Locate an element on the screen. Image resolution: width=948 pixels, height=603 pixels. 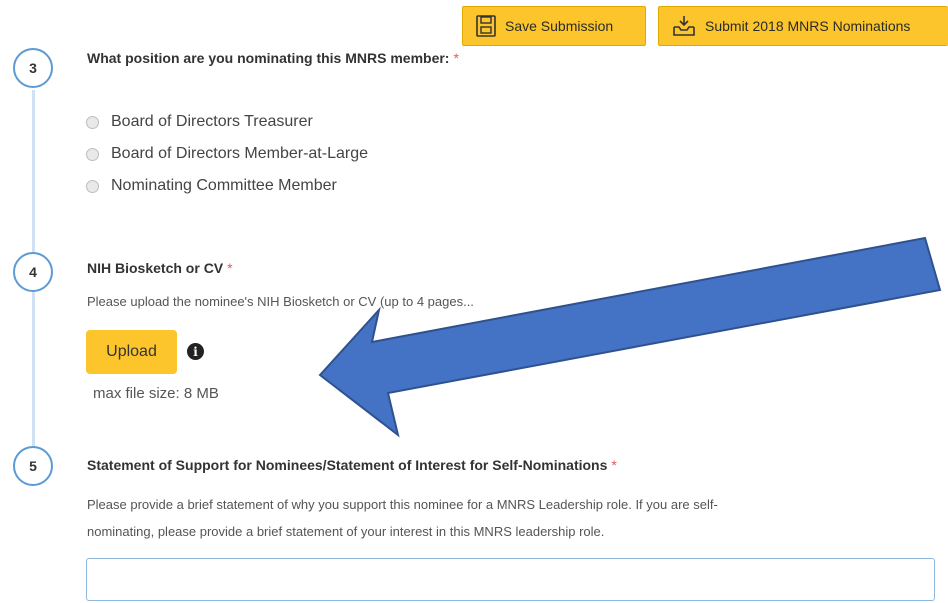
step-4-marker: 4 is located at coordinates (33, 272).